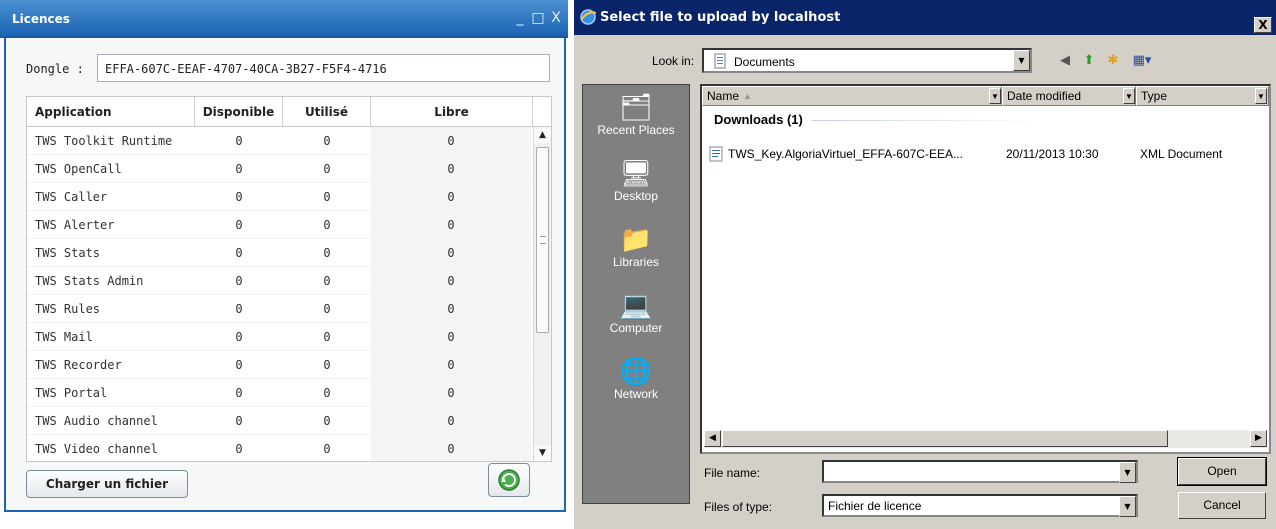  Describe the element at coordinates (89, 281) in the screenshot. I see `cell-application: TWS Stats Admin` at that location.